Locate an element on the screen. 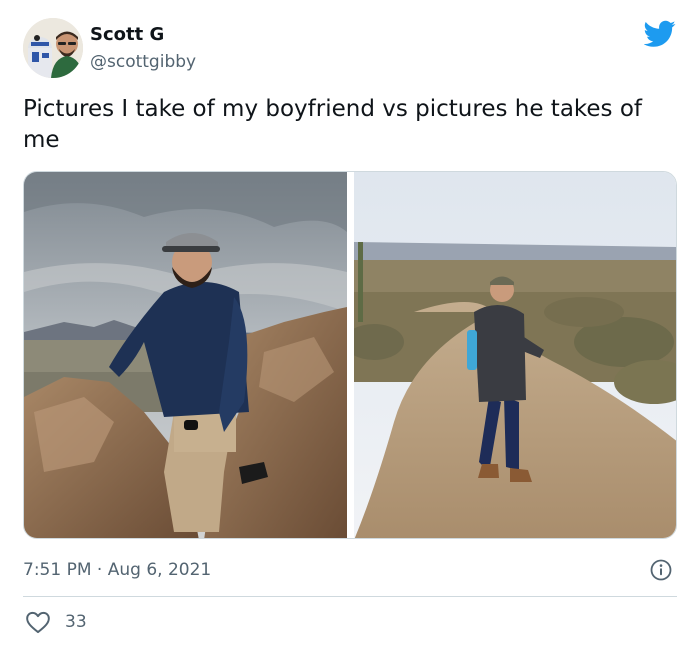 The width and height of the screenshot is (700, 650). author-display-name: Scott G is located at coordinates (127, 35).